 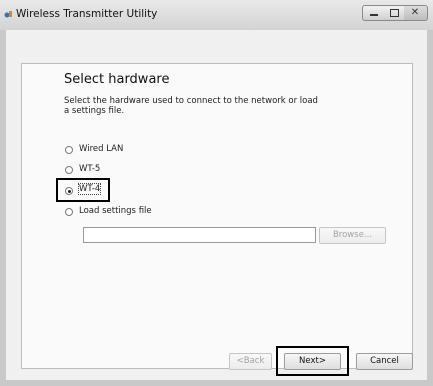 I want to click on page-title: Select hardware, so click(x=117, y=79).